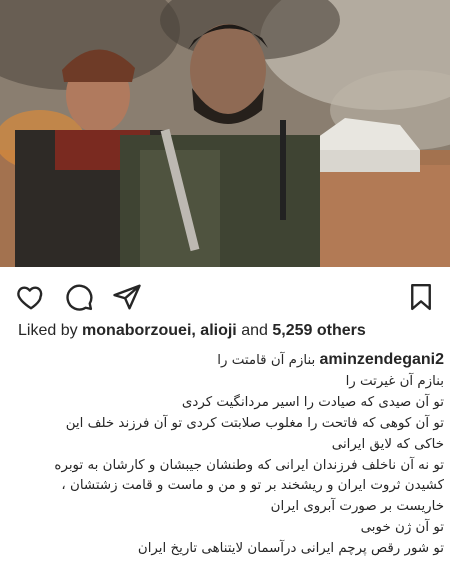 The width and height of the screenshot is (450, 584). I want to click on caption-first-line: aminzendegani2 بنازم آن قامتت را, so click(224, 361).